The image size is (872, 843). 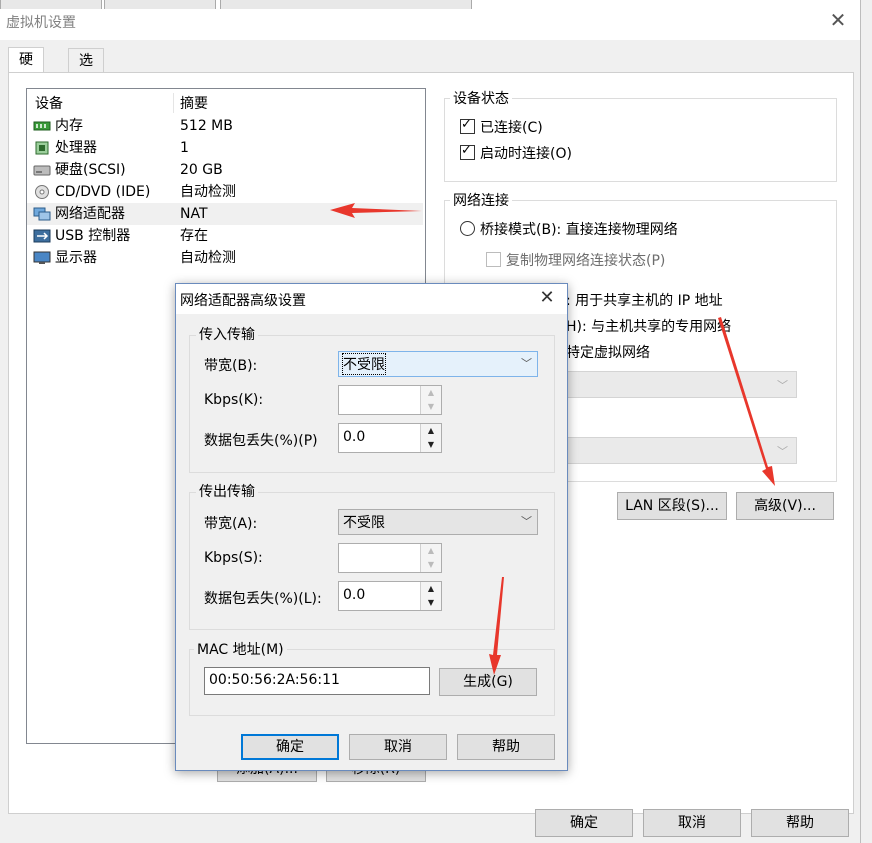 I want to click on column-header-summary: 摘要, so click(x=194, y=103).